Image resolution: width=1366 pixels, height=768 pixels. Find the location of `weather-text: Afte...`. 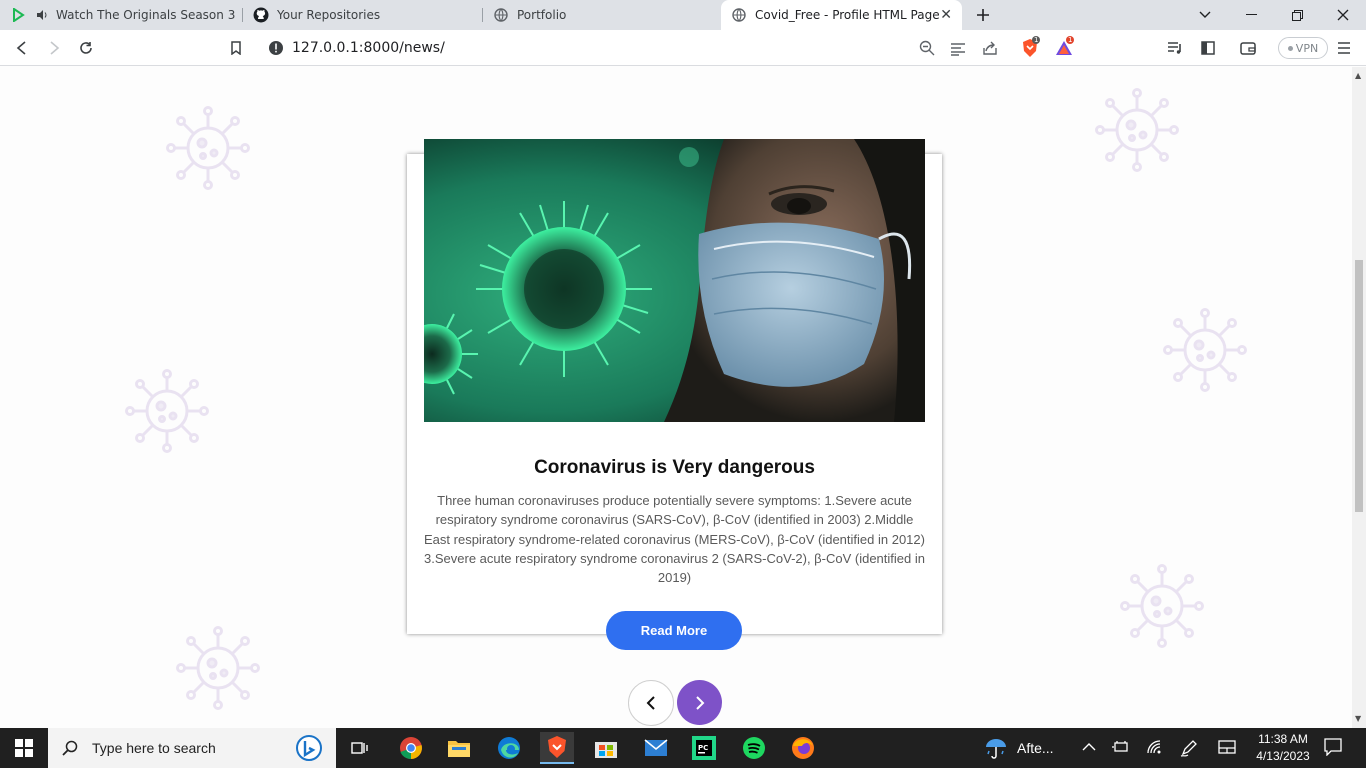

weather-text: Afte... is located at coordinates (1035, 748).